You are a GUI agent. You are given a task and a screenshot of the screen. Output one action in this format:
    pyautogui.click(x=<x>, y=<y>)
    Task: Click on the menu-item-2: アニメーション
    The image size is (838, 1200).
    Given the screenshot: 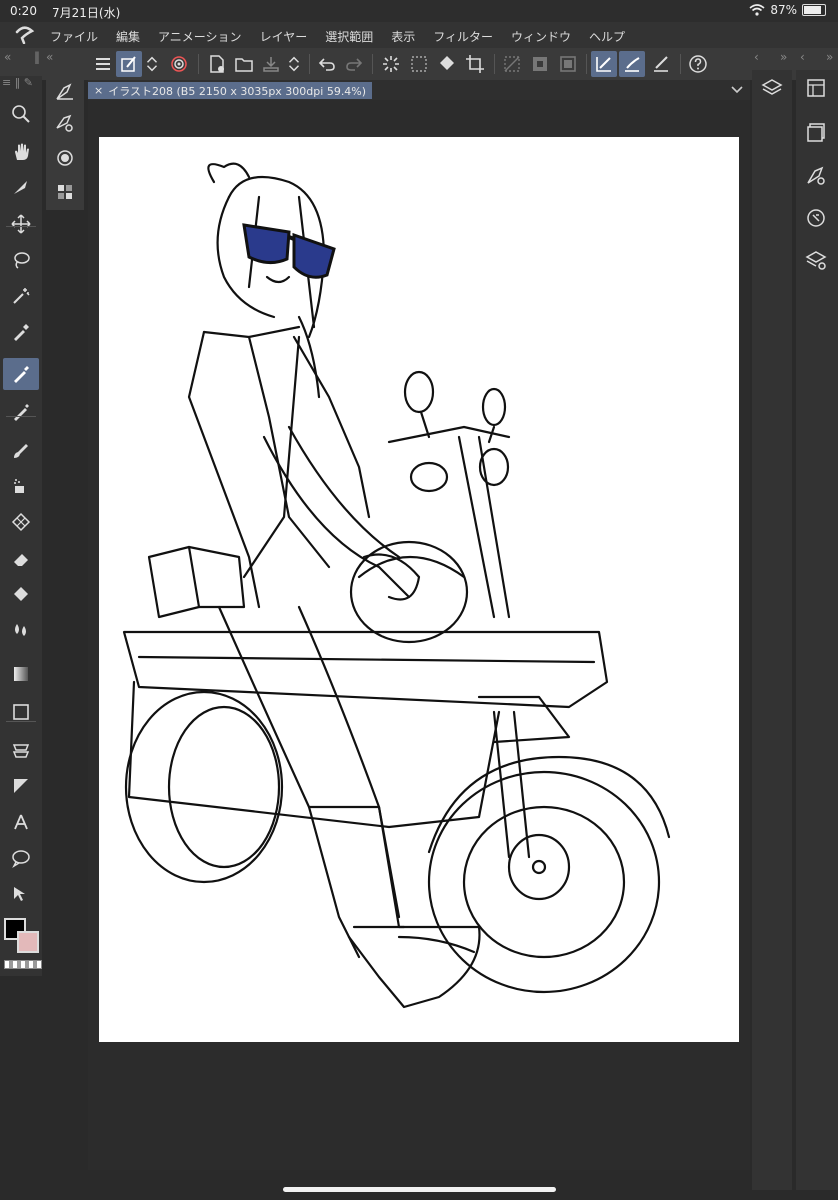 What is the action you would take?
    pyautogui.click(x=200, y=36)
    